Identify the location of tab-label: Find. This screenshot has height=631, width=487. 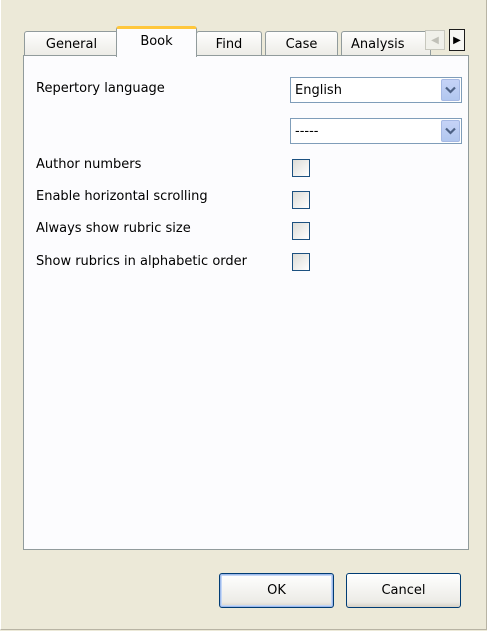
(229, 44).